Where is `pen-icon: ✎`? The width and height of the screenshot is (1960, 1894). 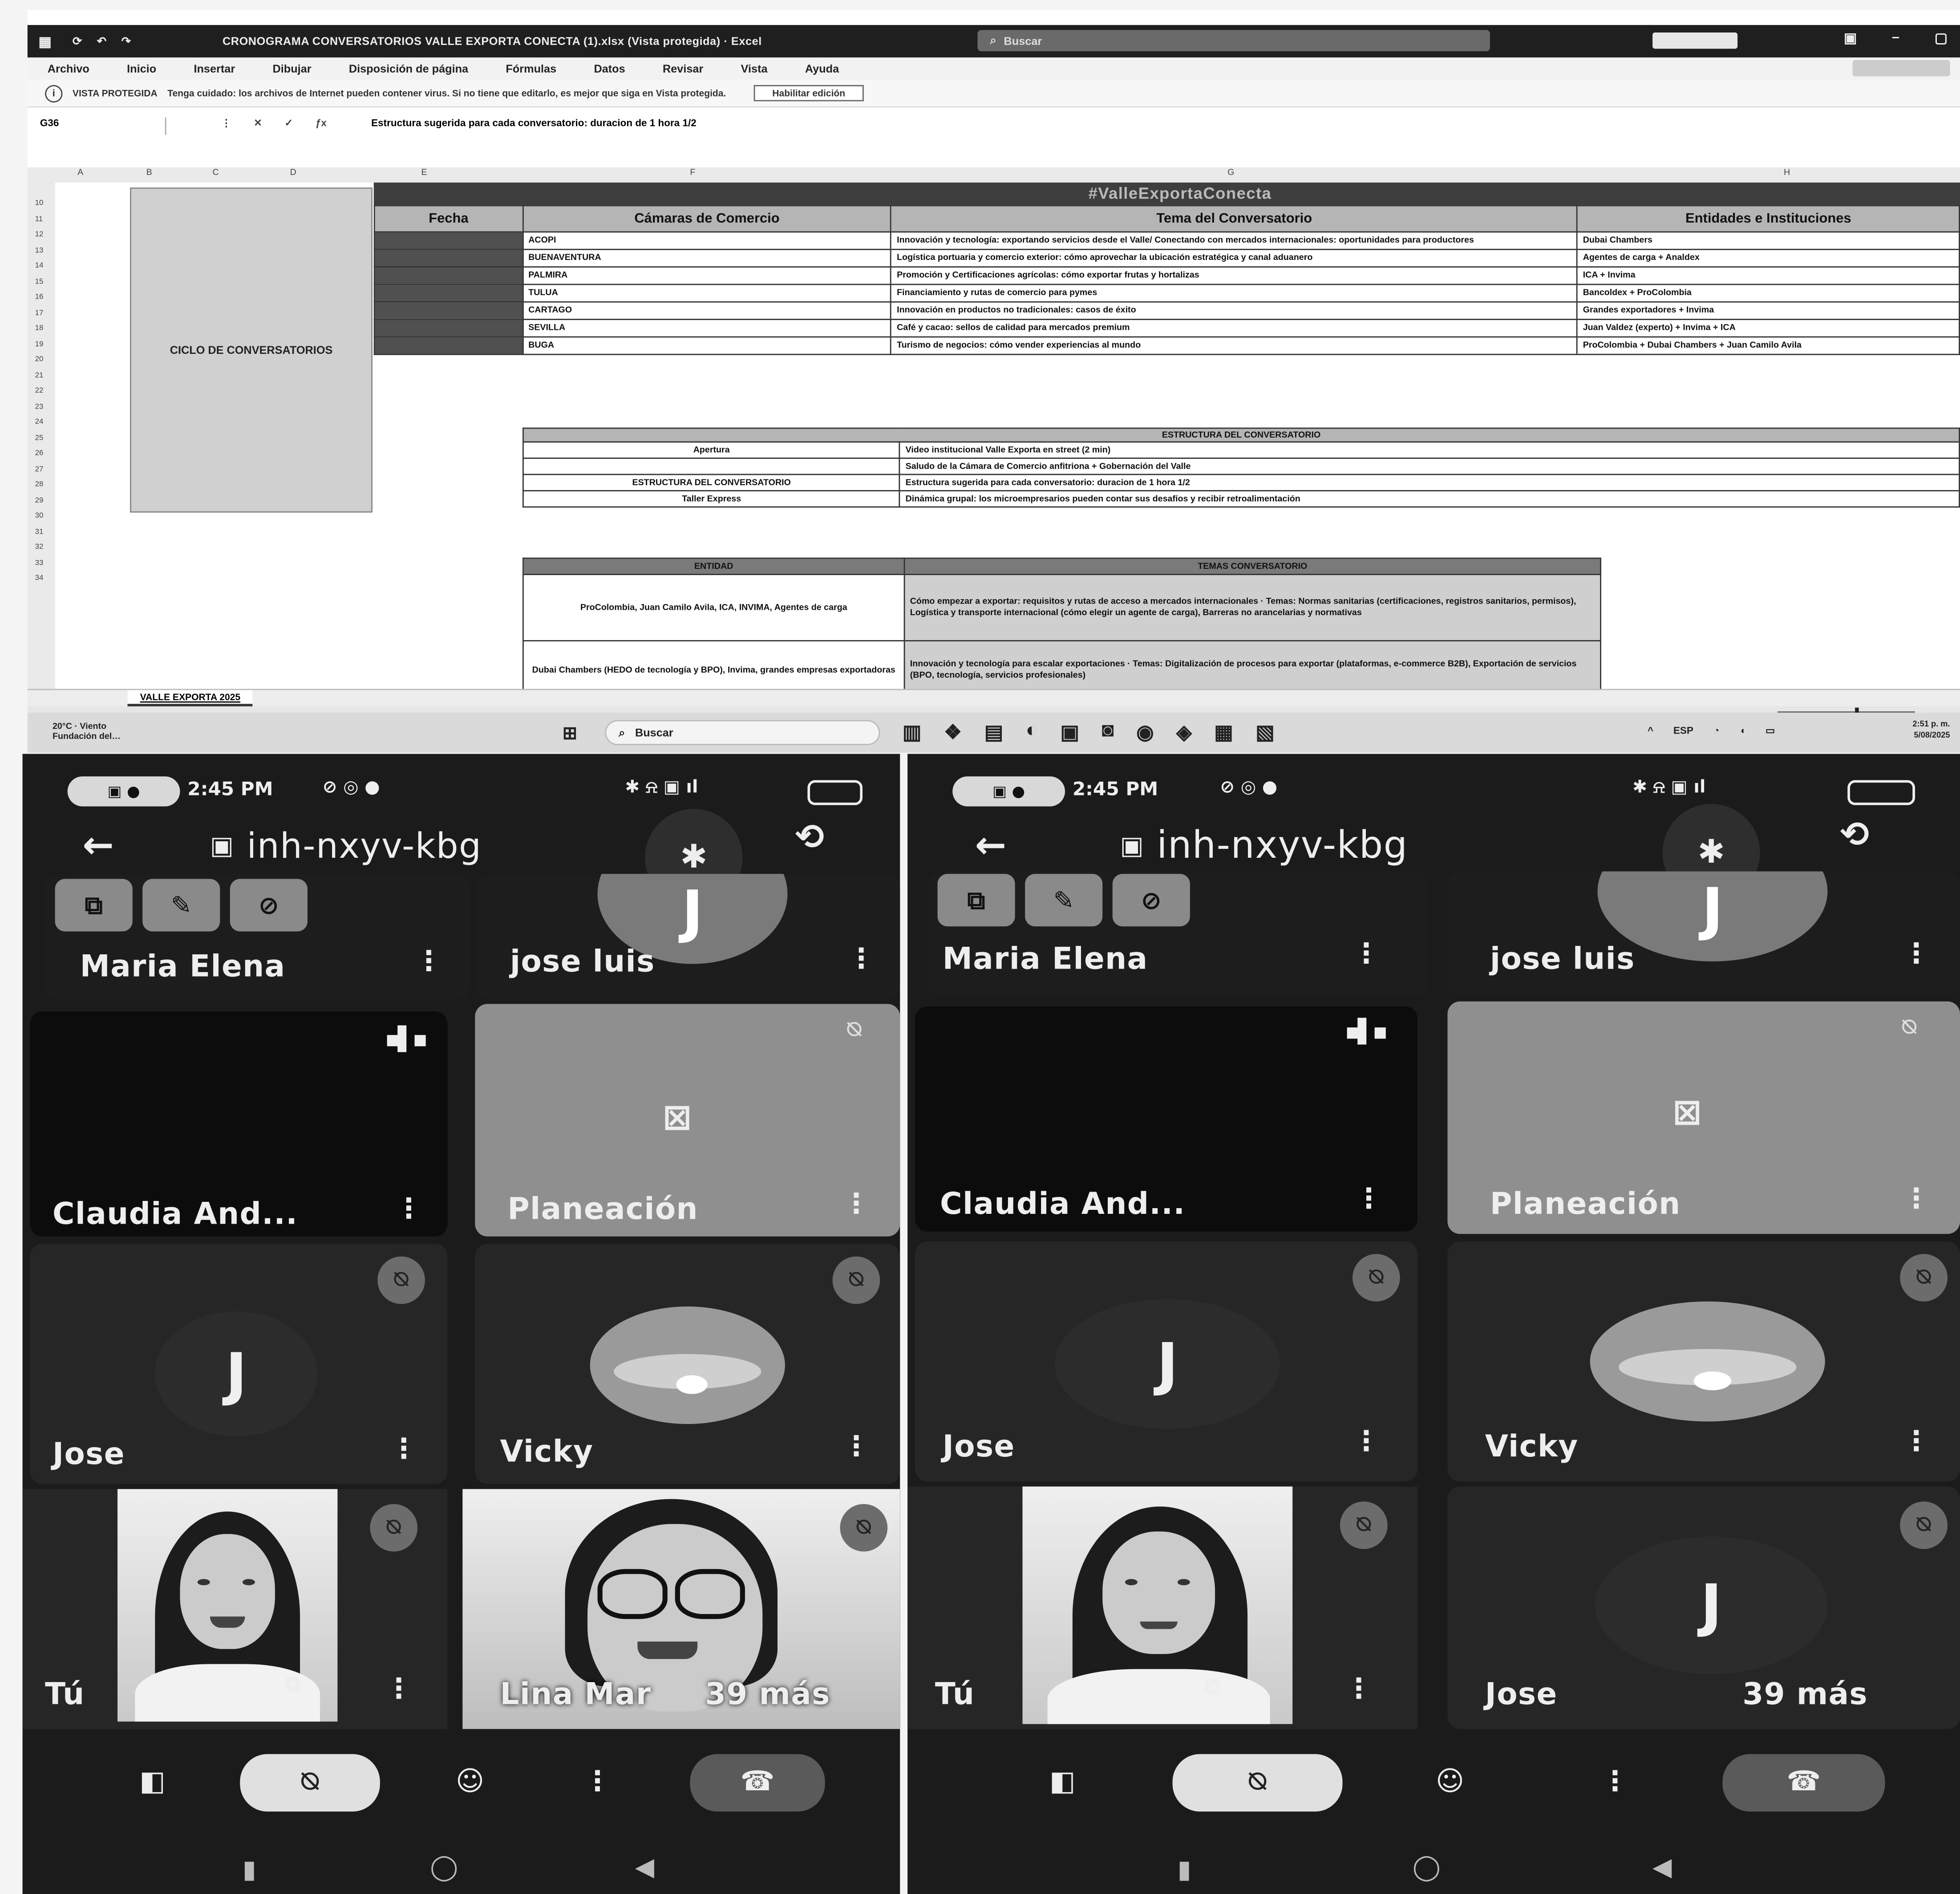
pen-icon: ✎ is located at coordinates (181, 906).